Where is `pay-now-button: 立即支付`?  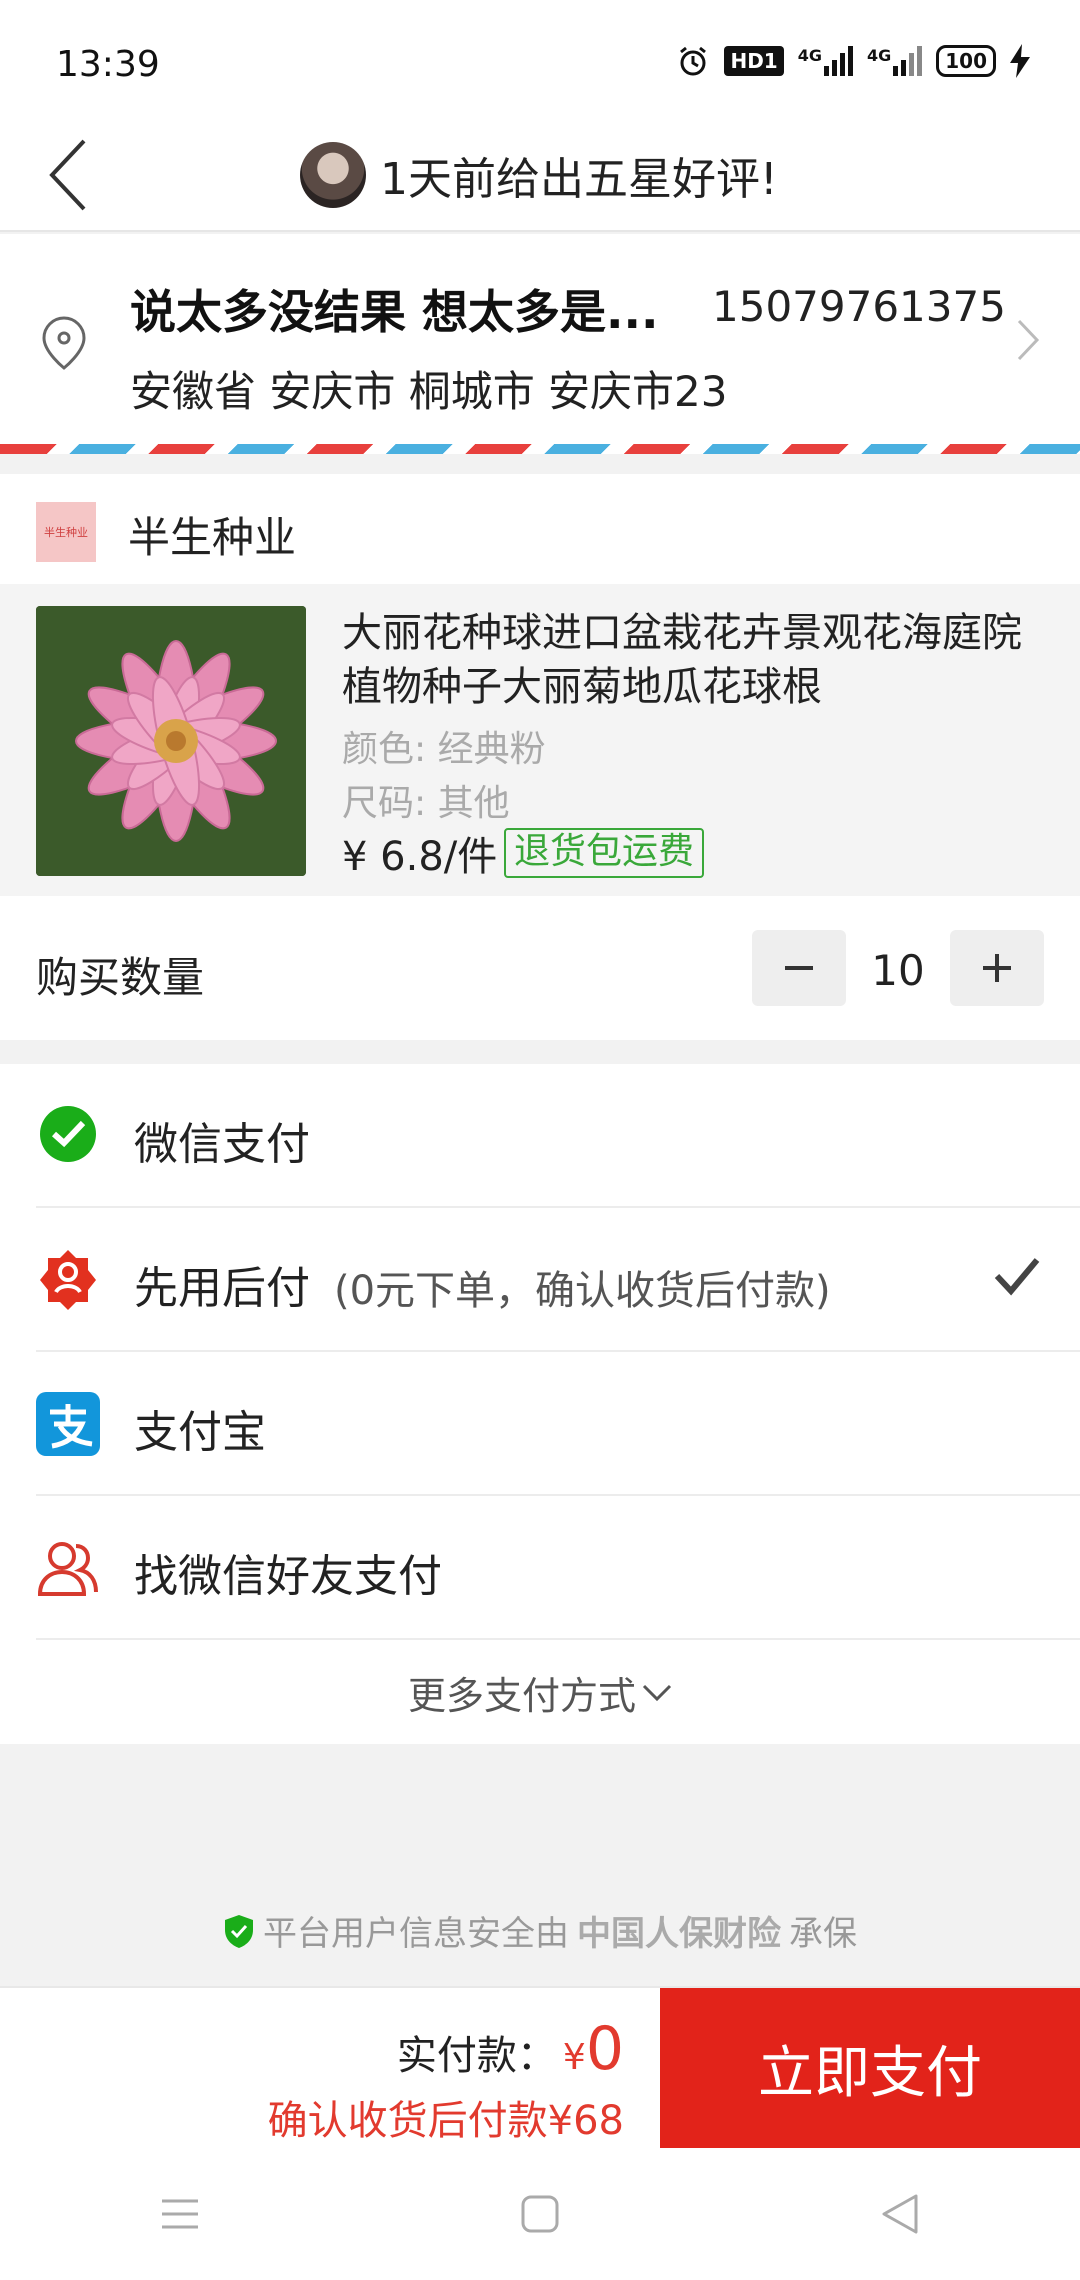
pay-now-button: 立即支付 is located at coordinates (870, 2068).